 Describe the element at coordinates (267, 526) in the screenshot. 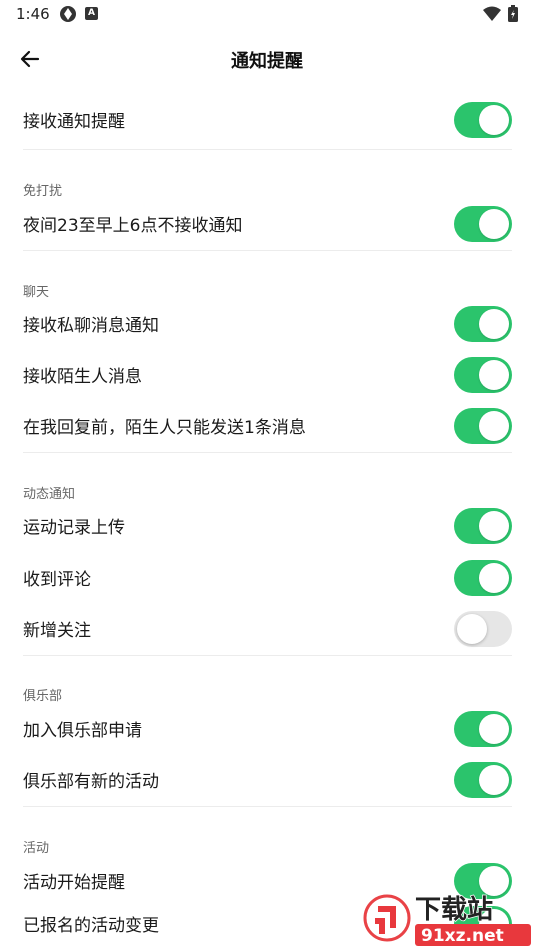

I see `setting-row-workout-upload: 运动记录上传` at that location.